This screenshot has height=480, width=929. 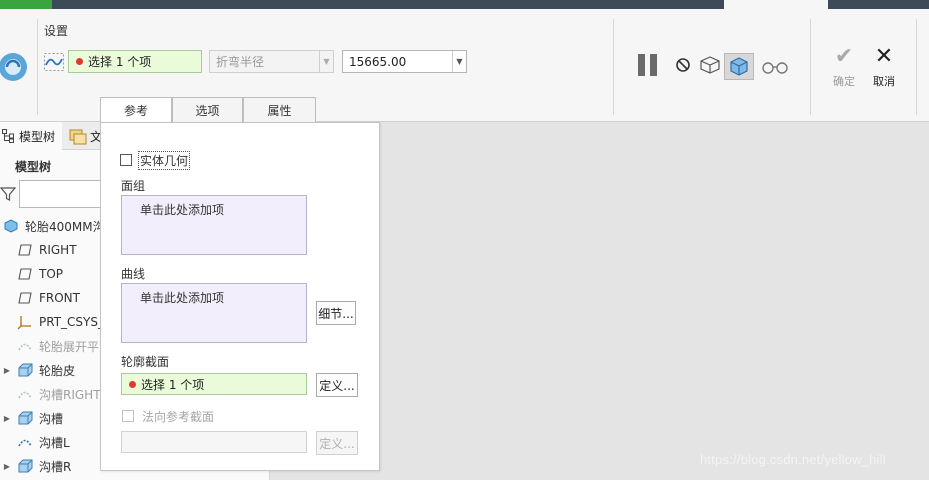 I want to click on tree-item: 轮胎400MM沟, so click(x=52, y=226).